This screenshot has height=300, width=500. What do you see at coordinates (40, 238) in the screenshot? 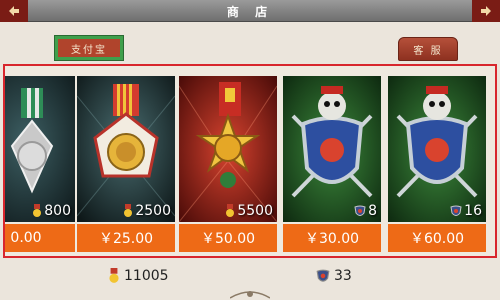
I see `price-button: 0.00` at bounding box center [40, 238].